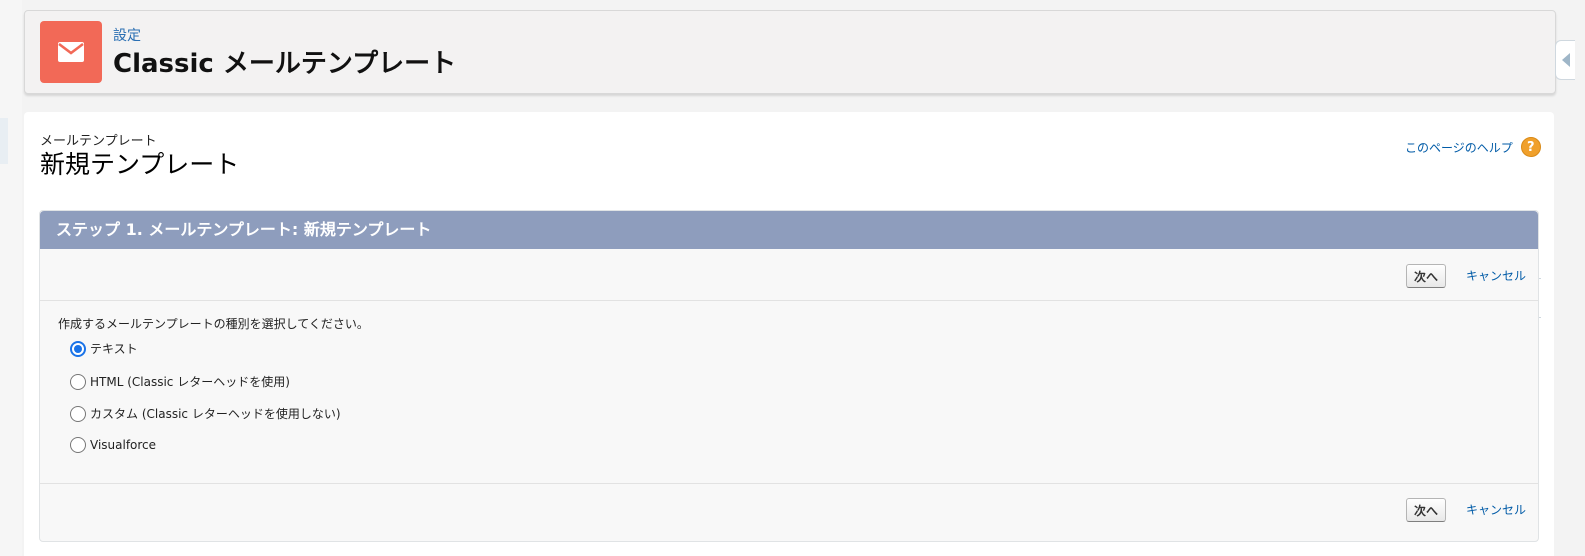 Image resolution: width=1585 pixels, height=556 pixels. Describe the element at coordinates (190, 382) in the screenshot. I see `radio-label: HTML (Classic レターヘッドを使用)` at that location.